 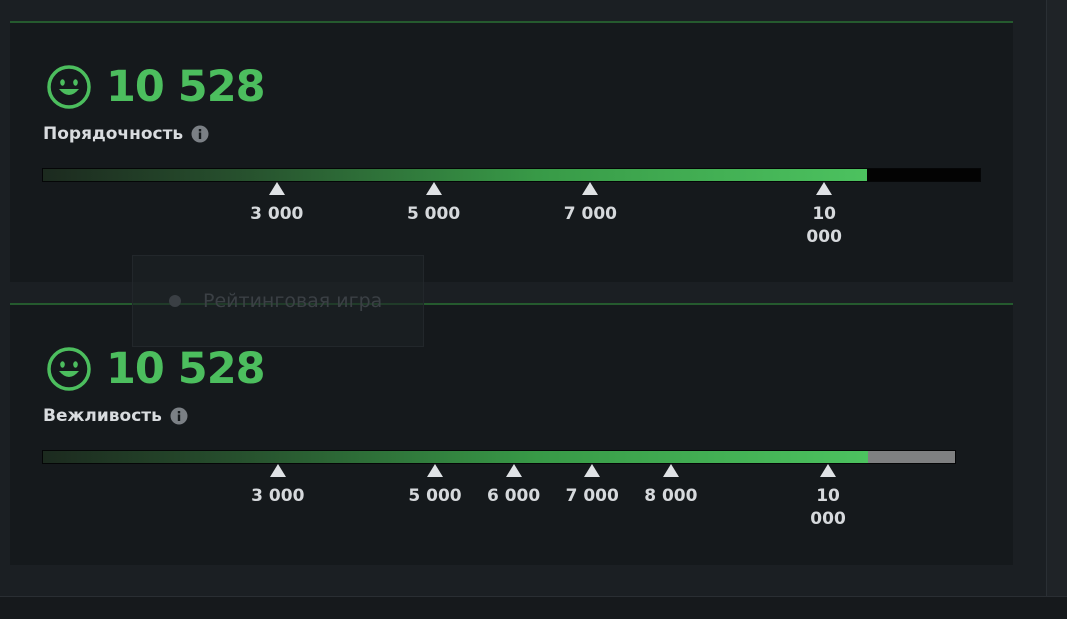 I want to click on marker-label: 6 000, so click(x=513, y=496).